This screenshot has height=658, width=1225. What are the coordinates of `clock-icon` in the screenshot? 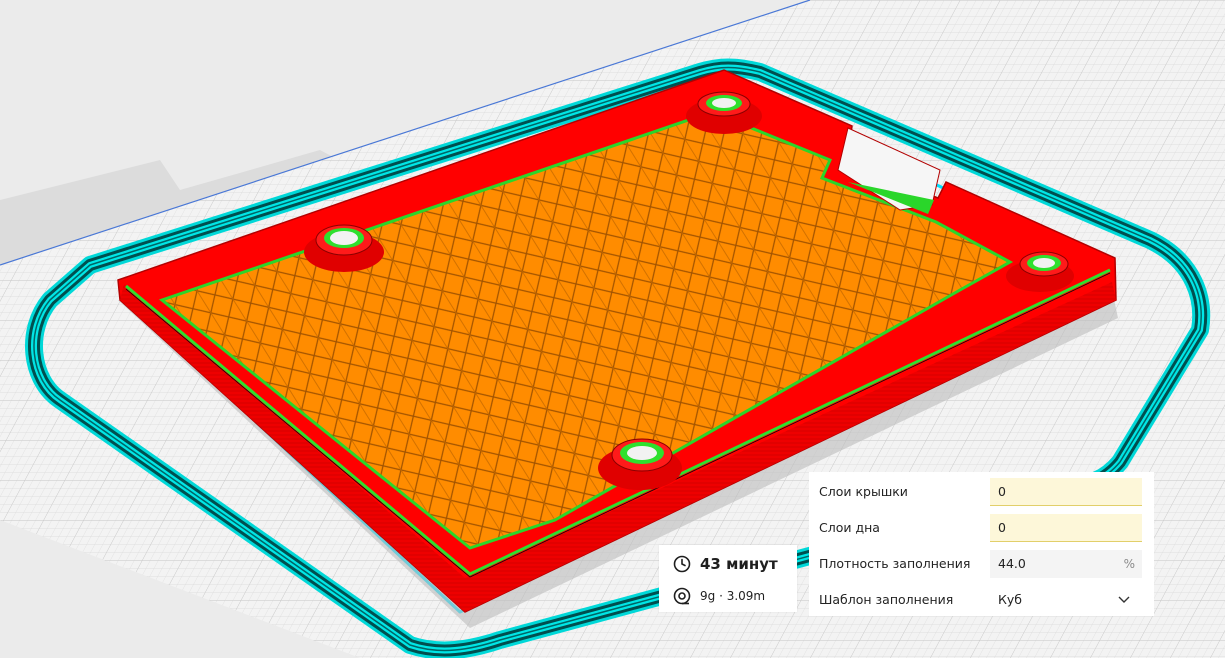 It's located at (682, 564).